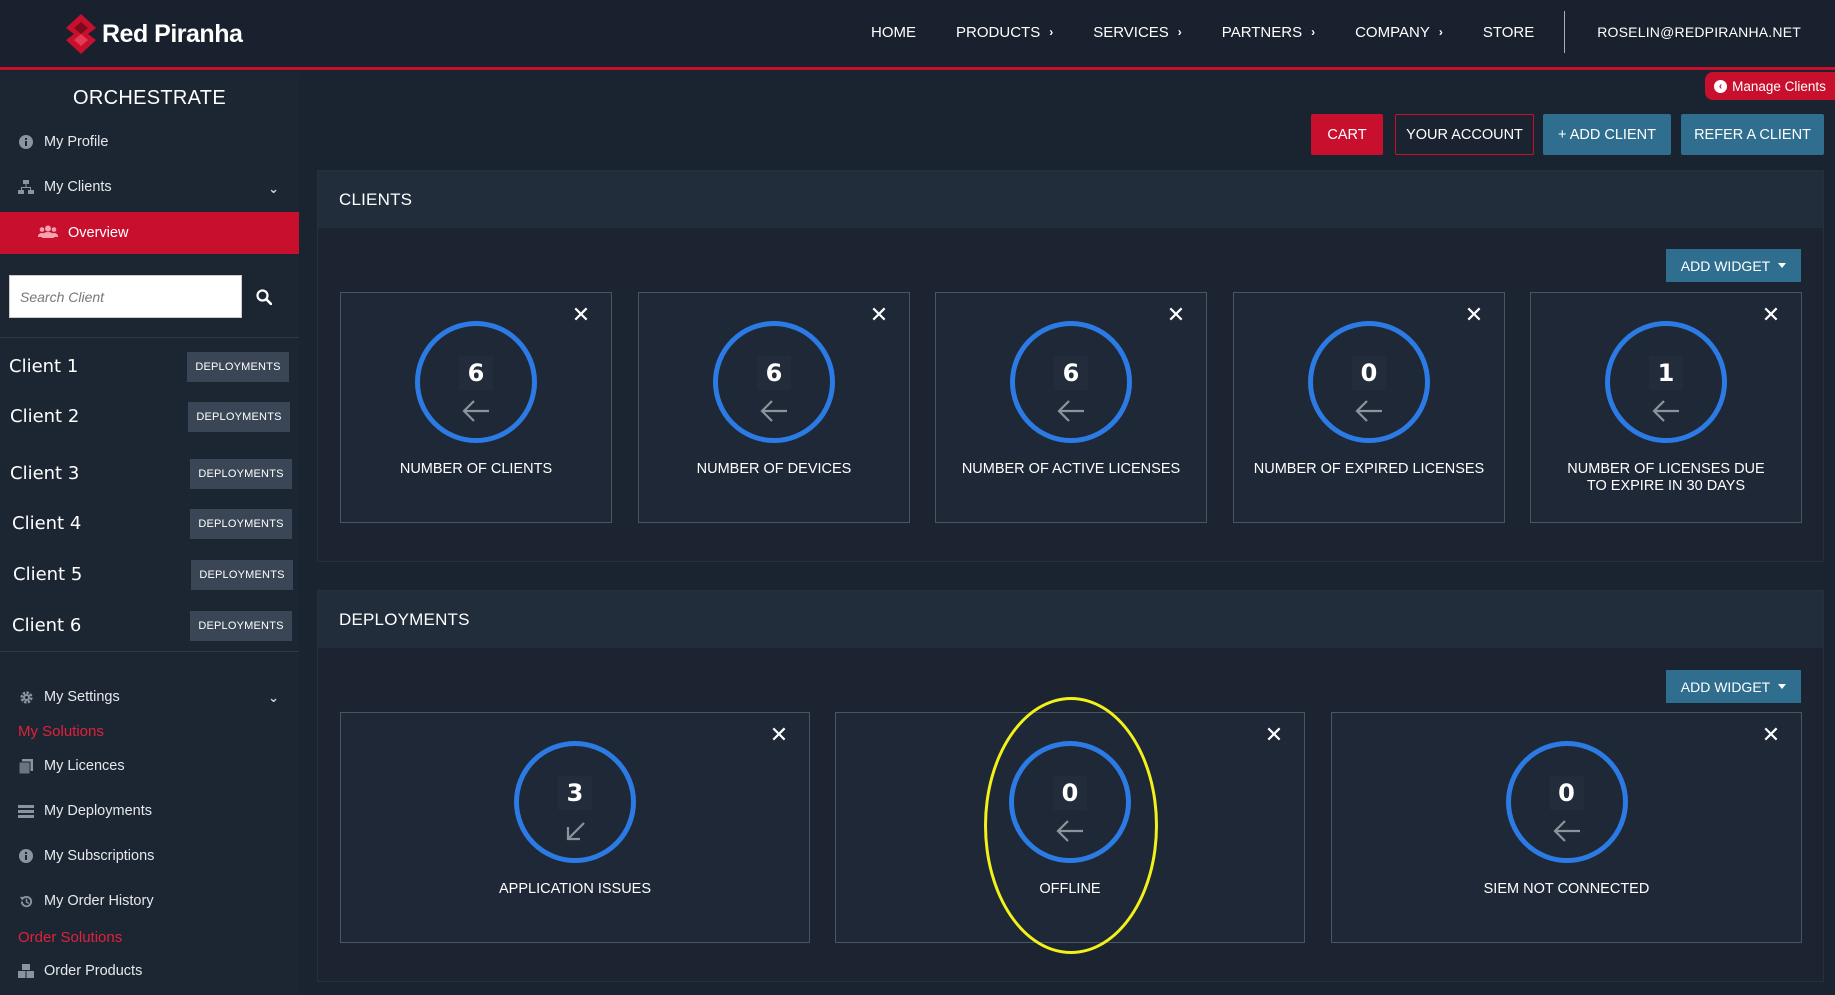  What do you see at coordinates (1399, 32) in the screenshot?
I see `nav-company: COMPANY ›` at bounding box center [1399, 32].